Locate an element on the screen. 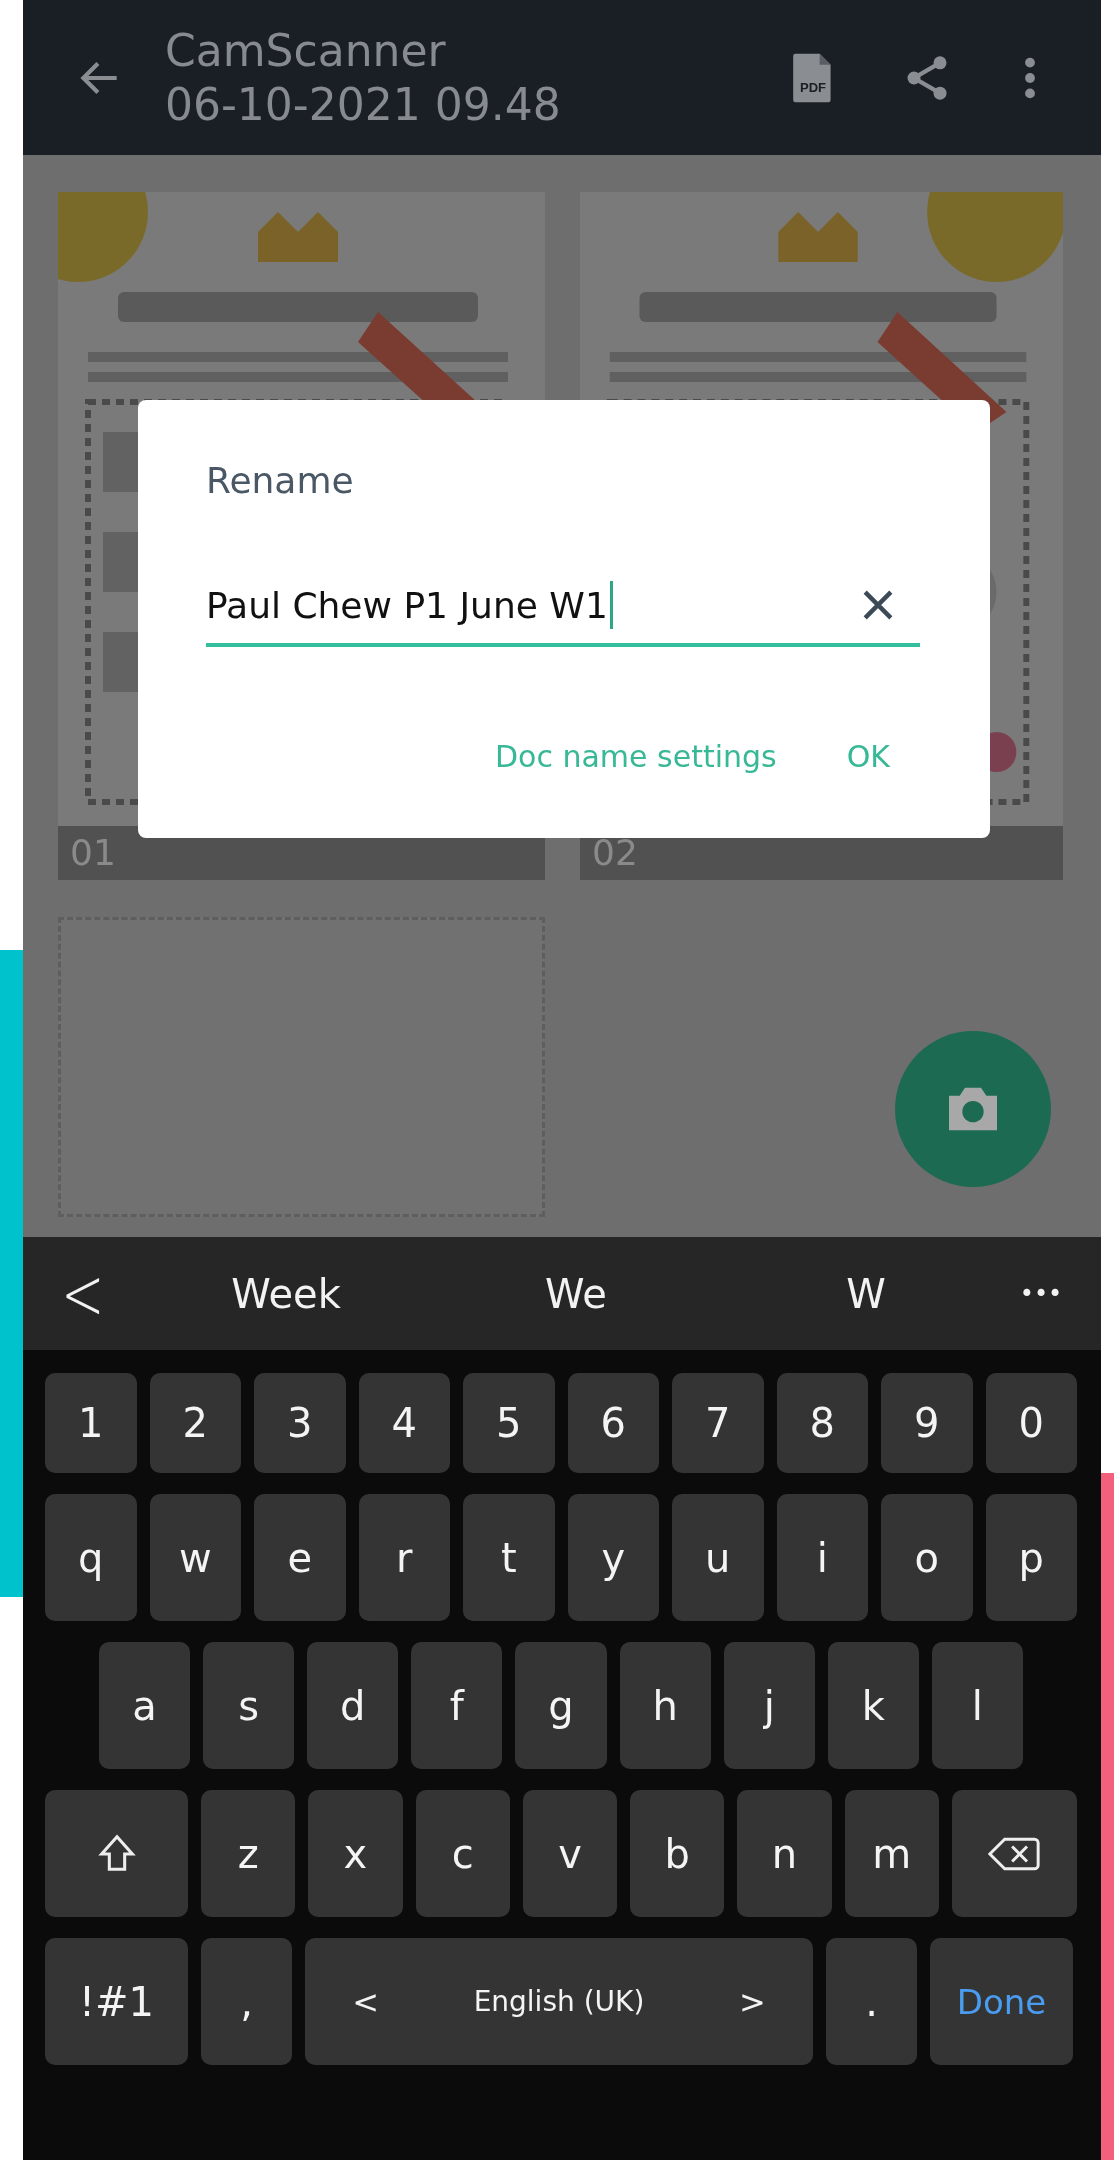  keyboard-key: 3 is located at coordinates (300, 1423).